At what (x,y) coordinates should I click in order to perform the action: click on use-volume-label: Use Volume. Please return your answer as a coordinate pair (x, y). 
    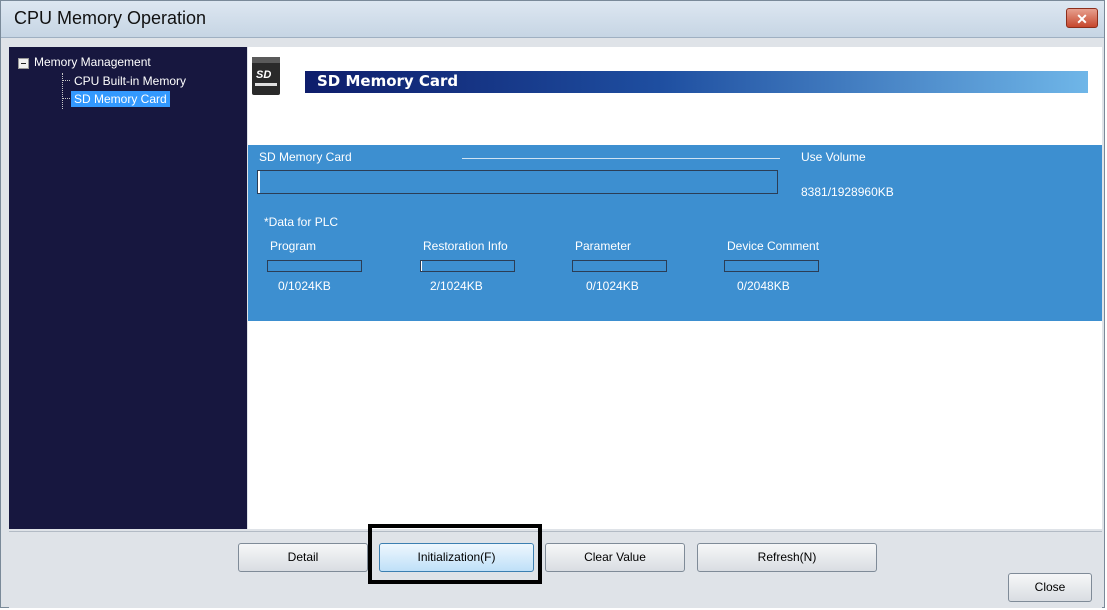
    Looking at the image, I should click on (833, 157).